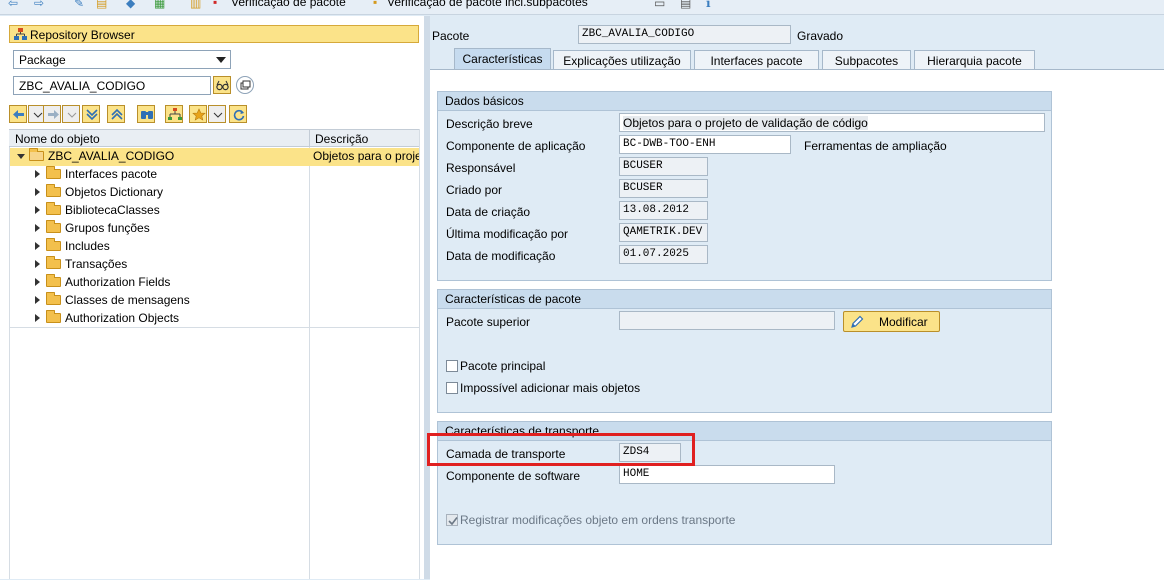 The height and width of the screenshot is (580, 1164). What do you see at coordinates (487, 4) in the screenshot?
I see `package-check-subpackages-button: Verificação de pacote incl.subpacotes` at bounding box center [487, 4].